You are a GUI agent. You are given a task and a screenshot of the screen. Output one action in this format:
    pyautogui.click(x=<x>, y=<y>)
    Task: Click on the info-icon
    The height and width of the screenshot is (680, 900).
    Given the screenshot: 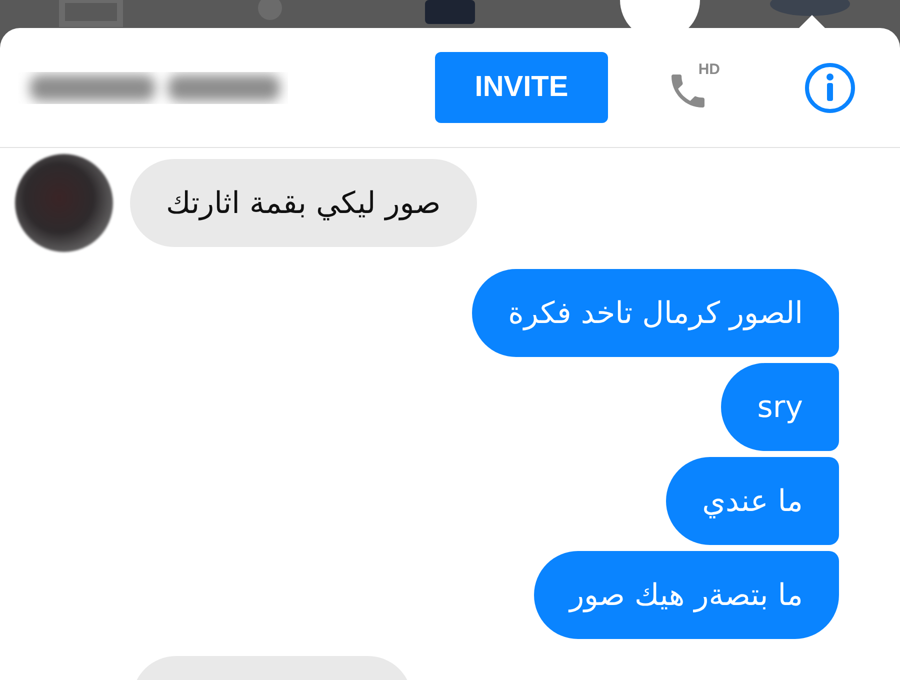 What is the action you would take?
    pyautogui.click(x=830, y=88)
    